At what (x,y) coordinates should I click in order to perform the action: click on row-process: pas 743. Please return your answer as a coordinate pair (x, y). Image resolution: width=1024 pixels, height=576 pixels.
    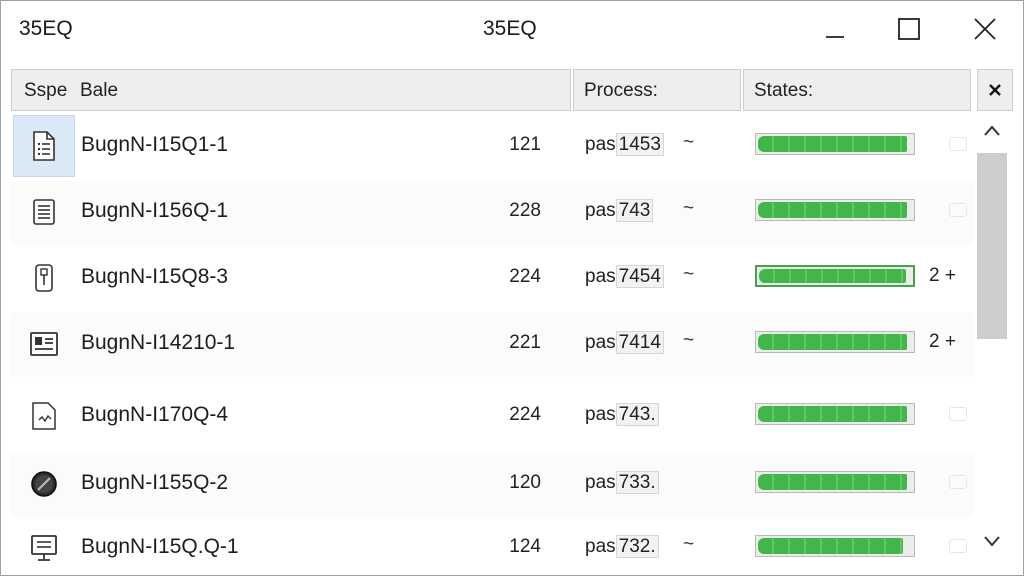
    Looking at the image, I should click on (619, 210).